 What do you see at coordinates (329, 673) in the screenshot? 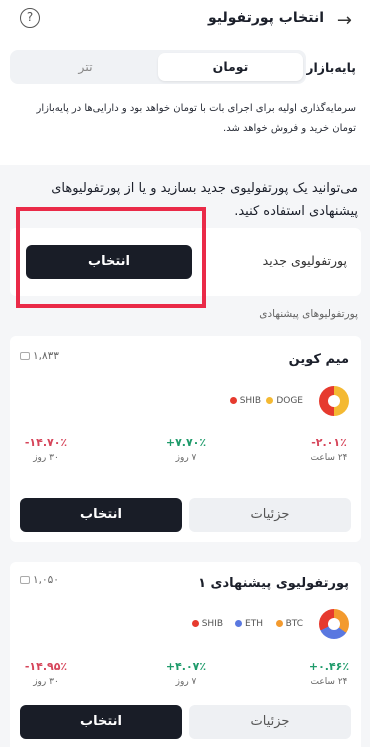
I see `stat-24h: +۰.۴۶٪ ۲۴ ساعت` at bounding box center [329, 673].